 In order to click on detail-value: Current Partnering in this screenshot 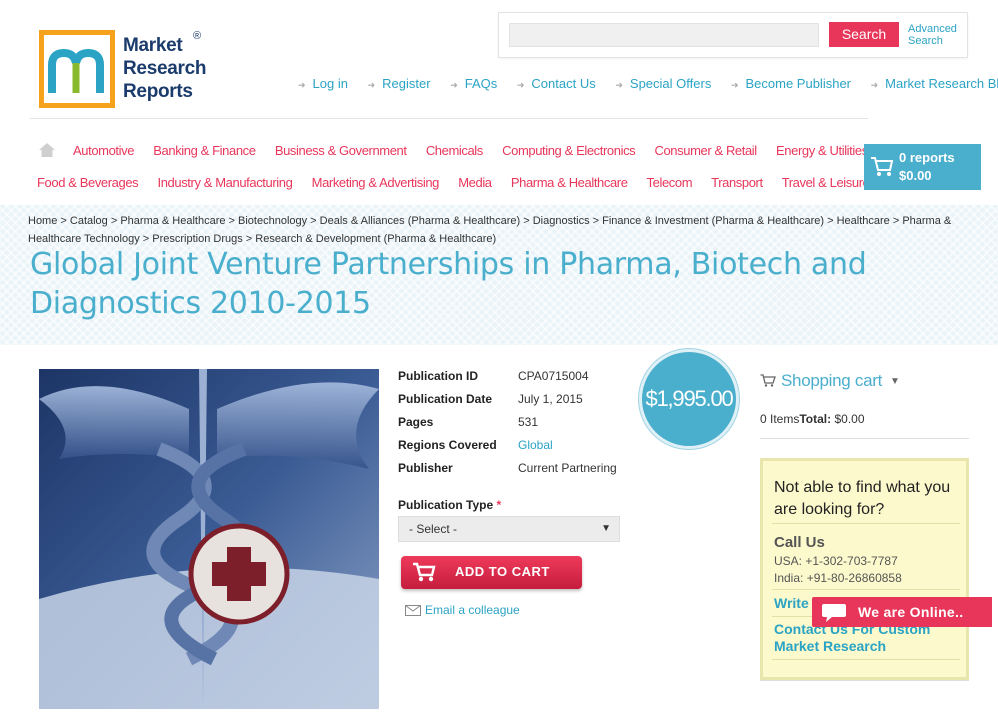, I will do `click(567, 468)`.